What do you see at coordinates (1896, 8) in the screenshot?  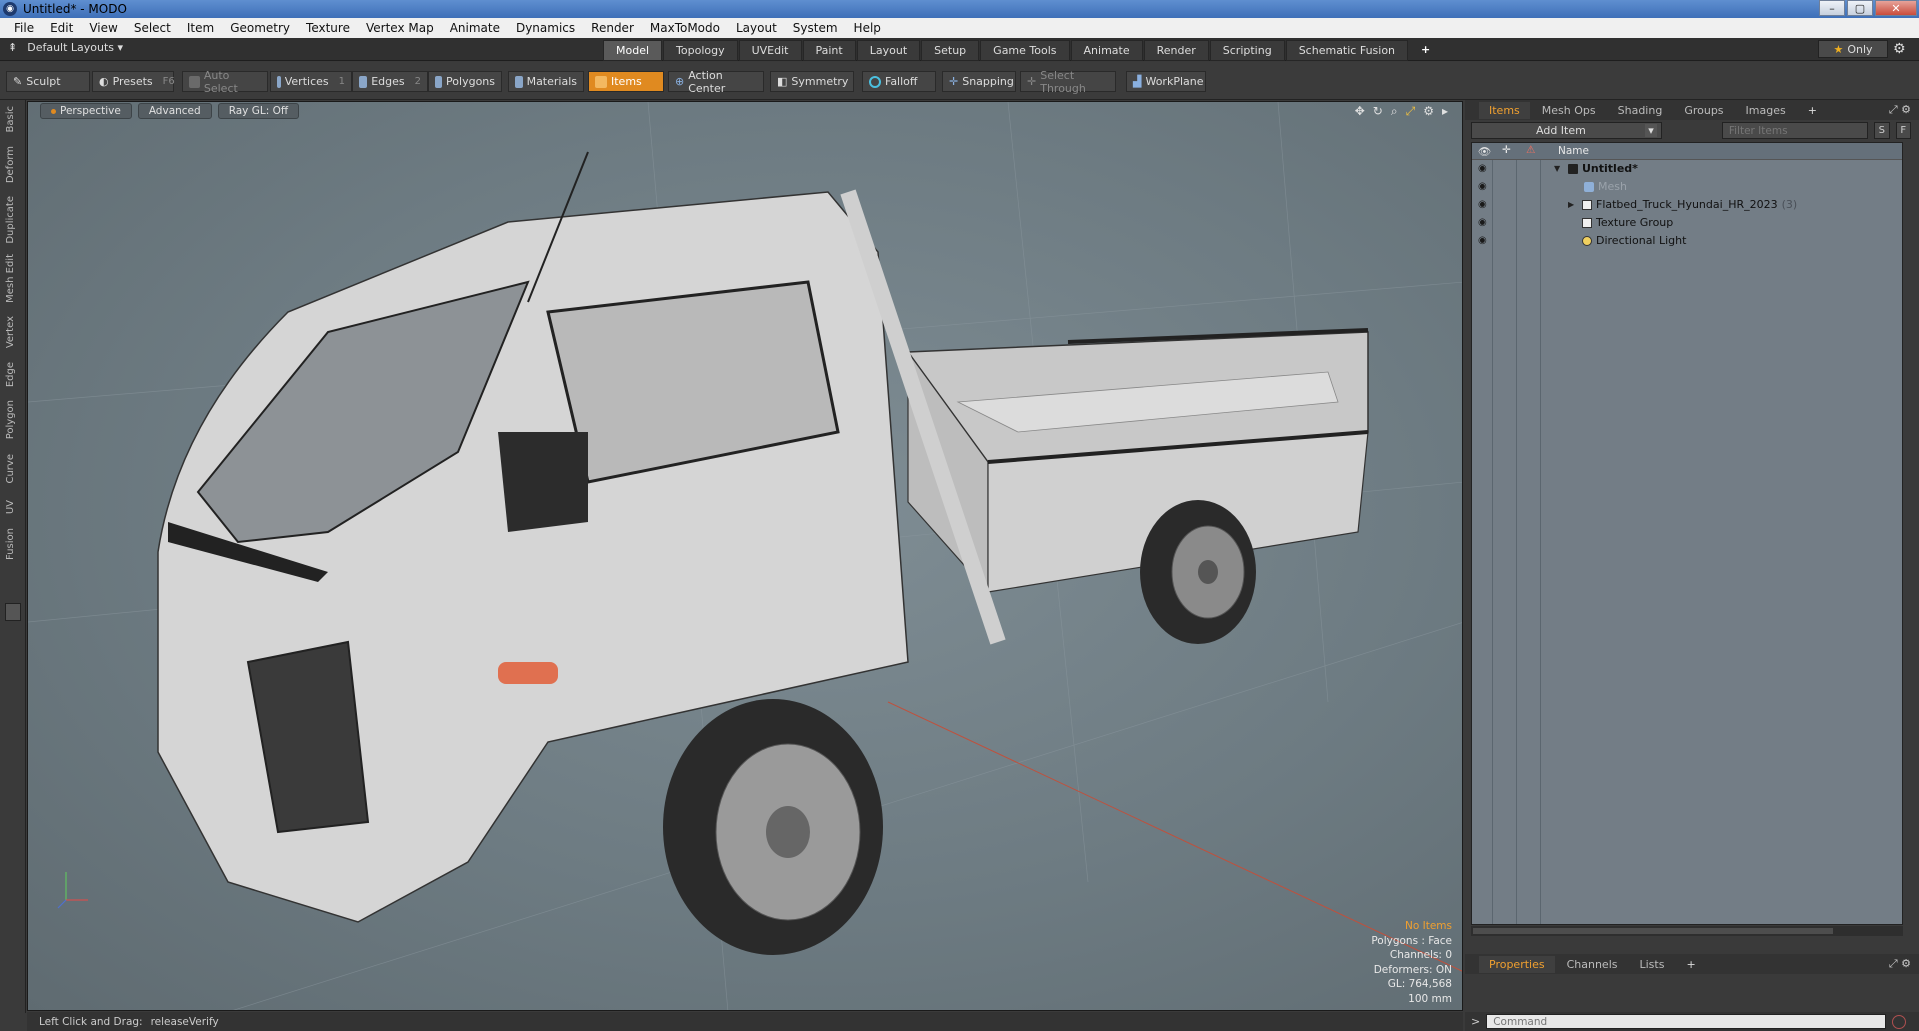 I see `close-icon: ✕` at bounding box center [1896, 8].